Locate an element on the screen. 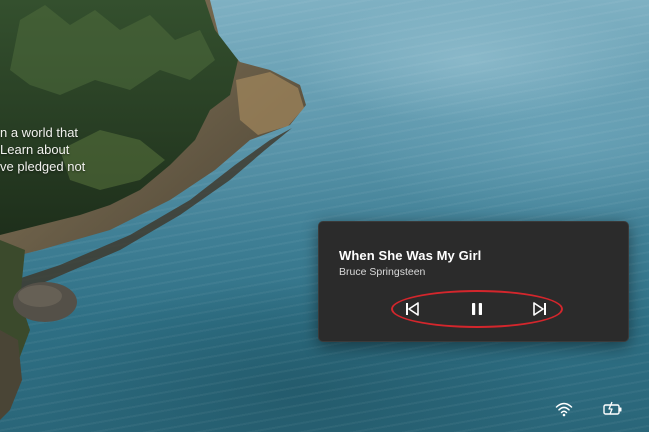 The height and width of the screenshot is (432, 649). media-controls-flyout: When She Was My Girl Bruce Springsteen is located at coordinates (473, 281).